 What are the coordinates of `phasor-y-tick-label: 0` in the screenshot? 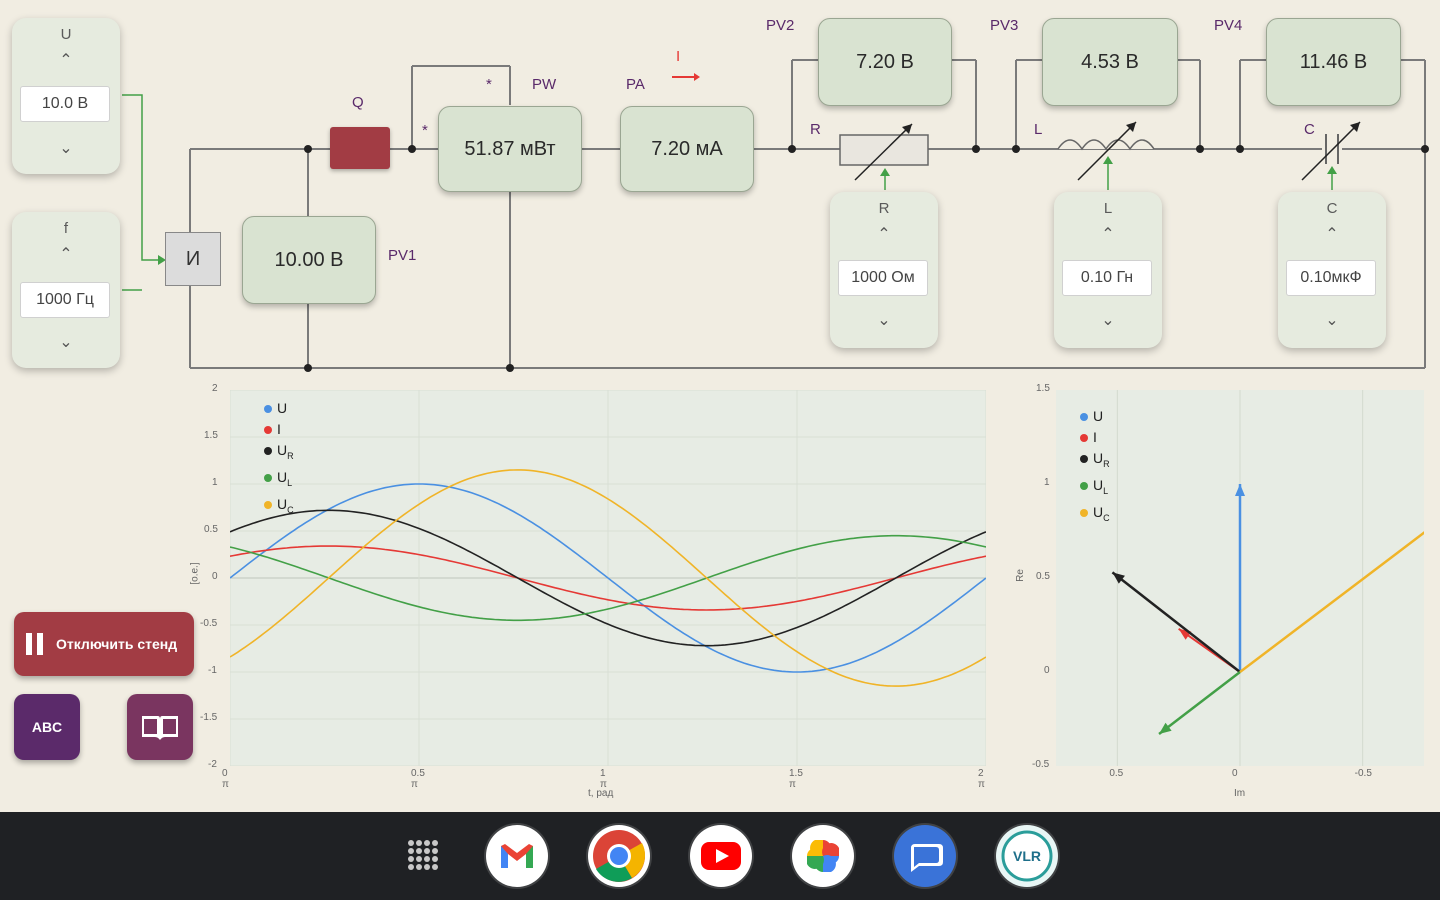 It's located at (1047, 670).